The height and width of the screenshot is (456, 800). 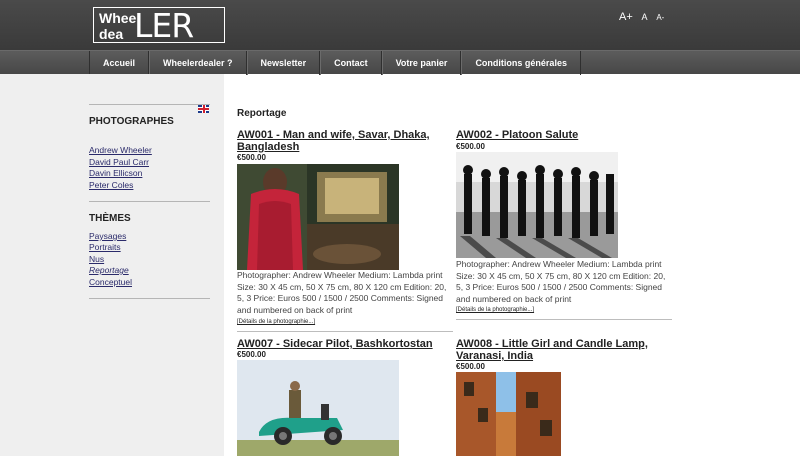 I want to click on font-size-controls: A+ A A-, so click(x=644, y=17).